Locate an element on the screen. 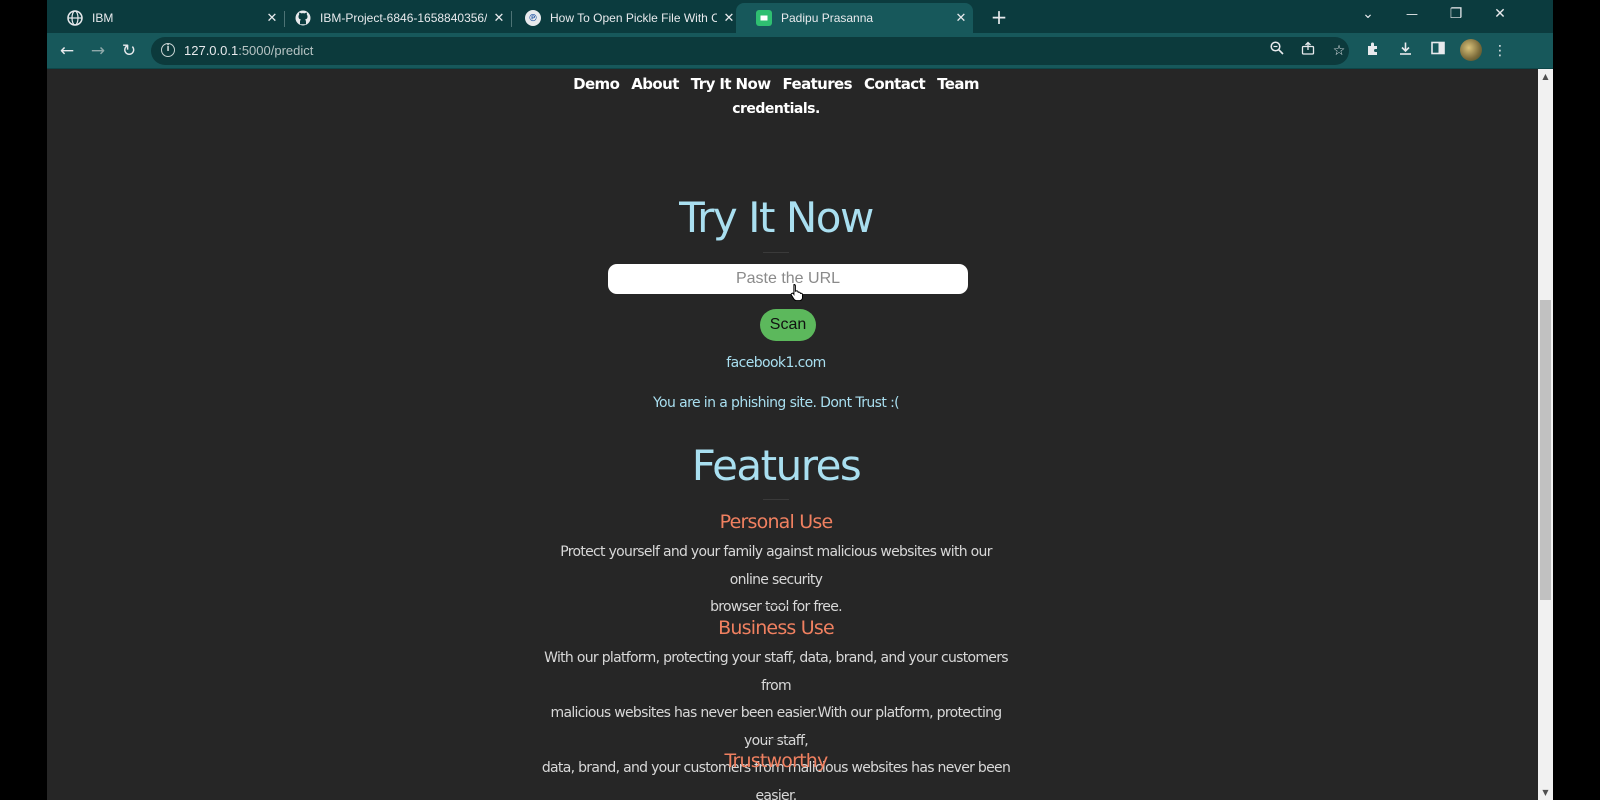 The height and width of the screenshot is (800, 1600). tab-title: How To Open Pickle File With Co is located at coordinates (633, 18).